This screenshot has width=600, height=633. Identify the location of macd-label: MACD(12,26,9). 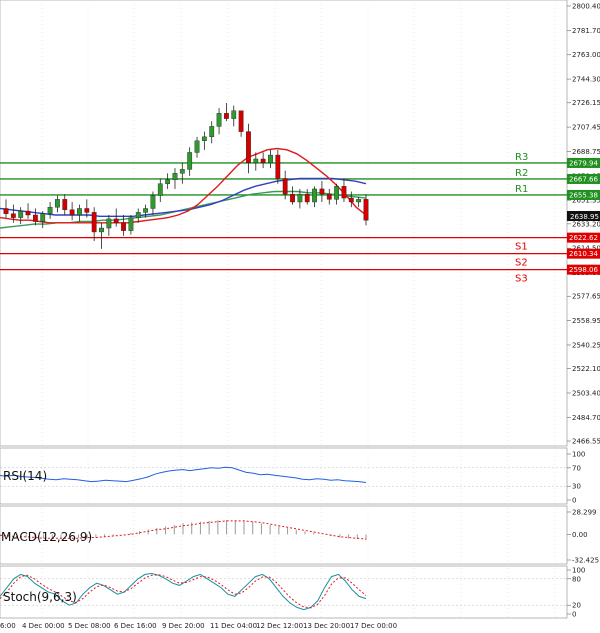
(46, 537).